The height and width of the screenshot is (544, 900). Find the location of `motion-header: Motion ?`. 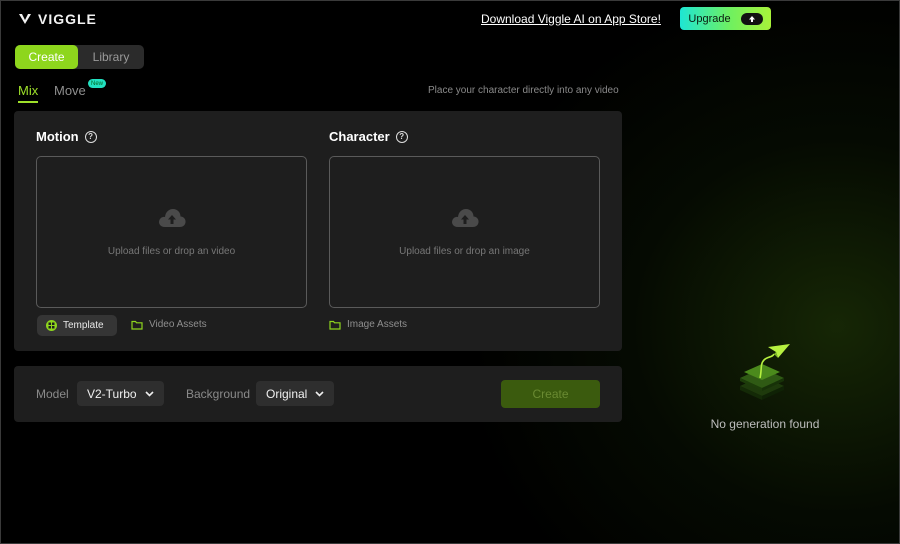

motion-header: Motion ? is located at coordinates (66, 136).